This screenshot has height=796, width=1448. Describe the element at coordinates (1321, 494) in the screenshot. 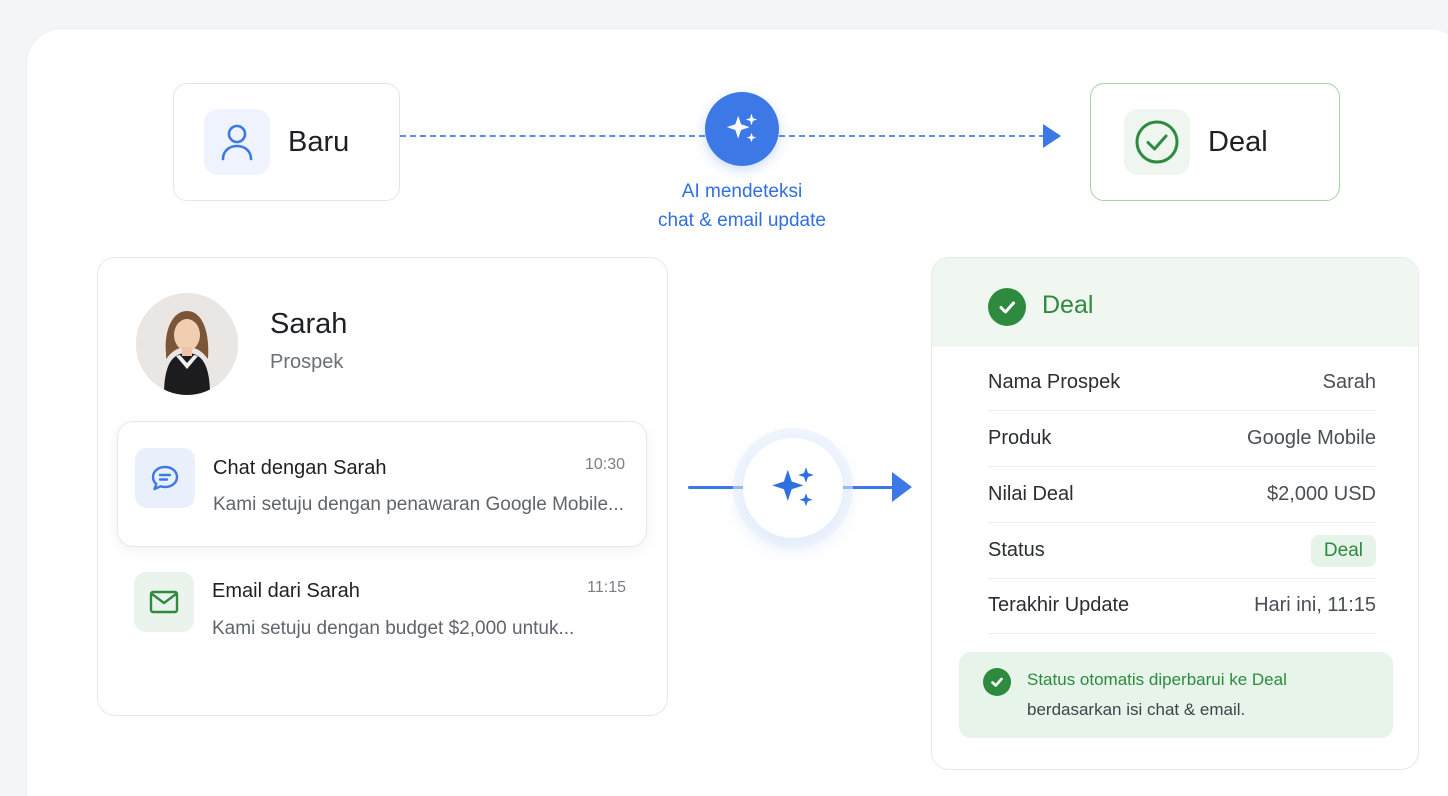

I see `row-value: $2,000 USD` at that location.